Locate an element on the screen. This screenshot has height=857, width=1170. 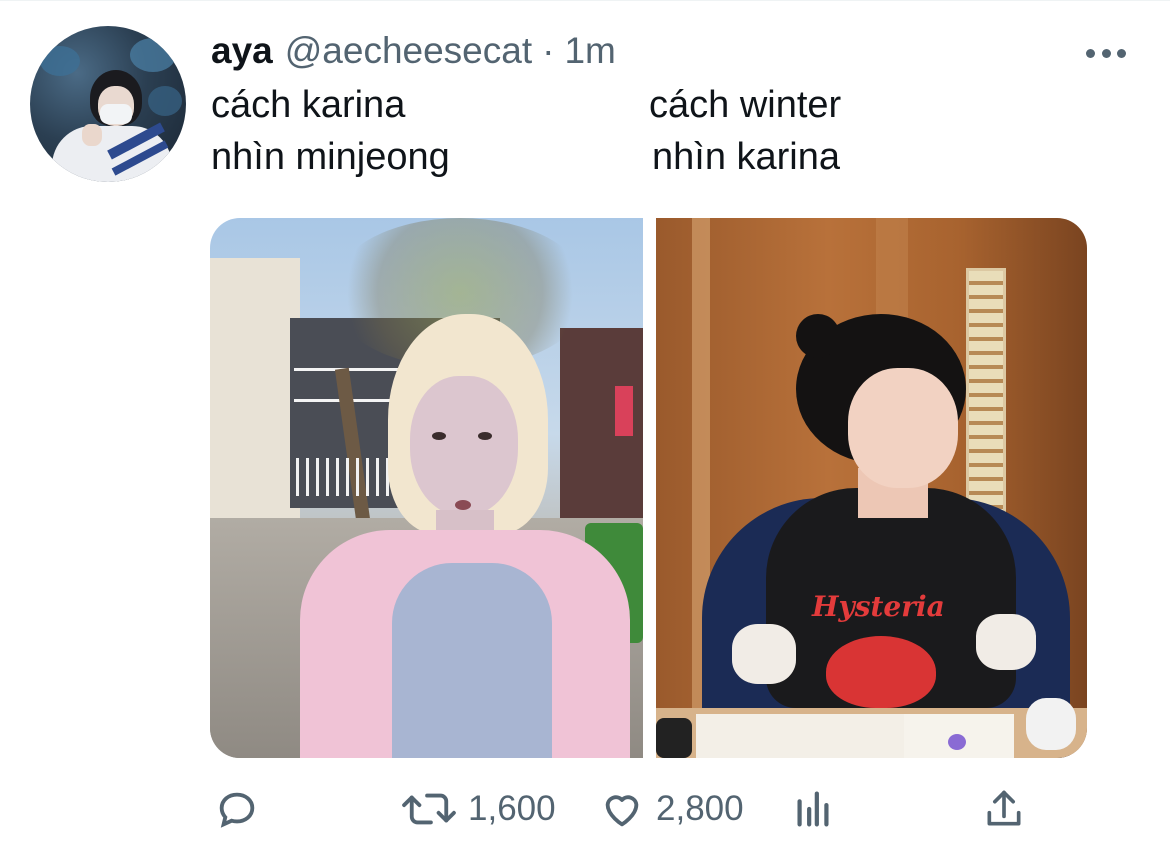
avatar is located at coordinates (108, 104).